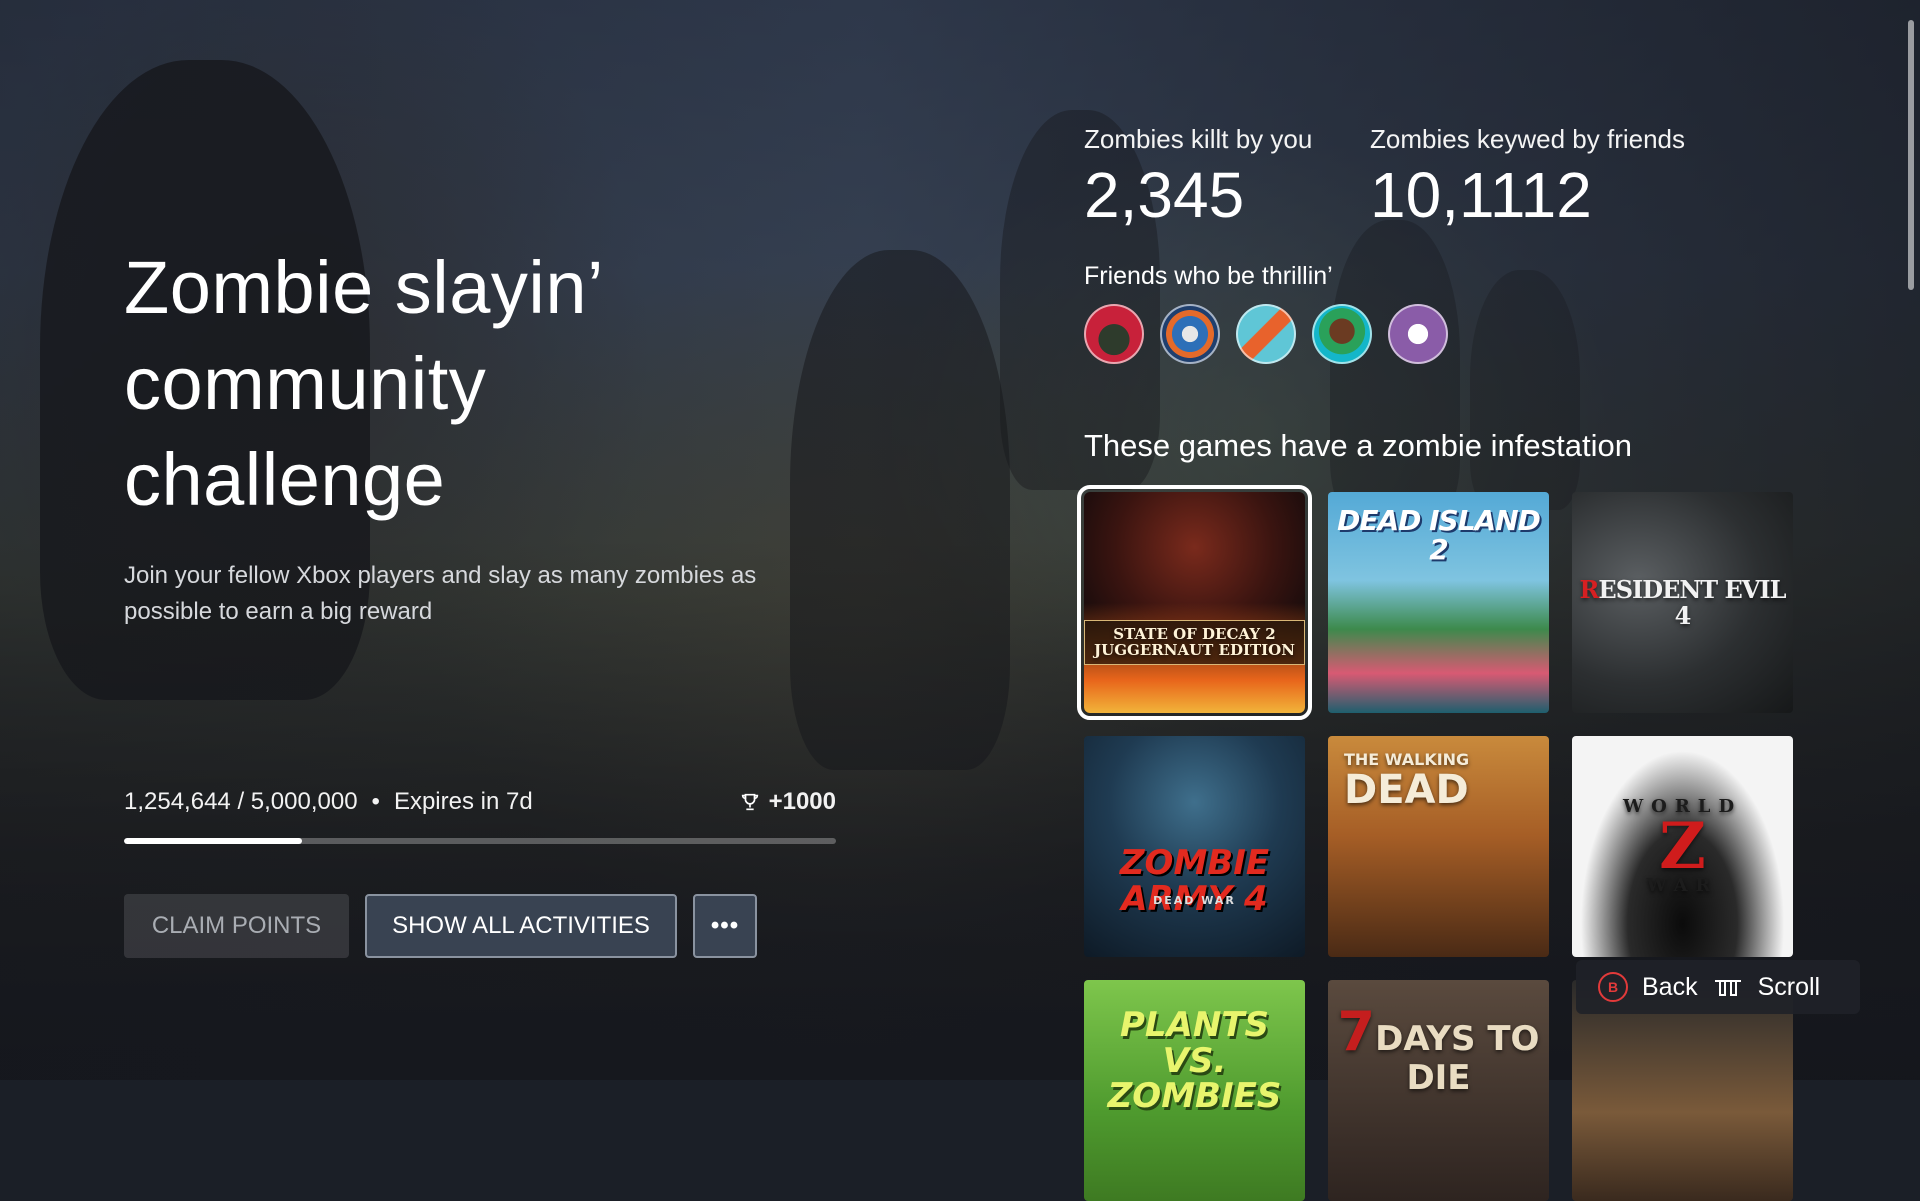 Image resolution: width=1920 pixels, height=1201 pixels. I want to click on game-tile-title: THE WALKING DEAD, so click(1407, 781).